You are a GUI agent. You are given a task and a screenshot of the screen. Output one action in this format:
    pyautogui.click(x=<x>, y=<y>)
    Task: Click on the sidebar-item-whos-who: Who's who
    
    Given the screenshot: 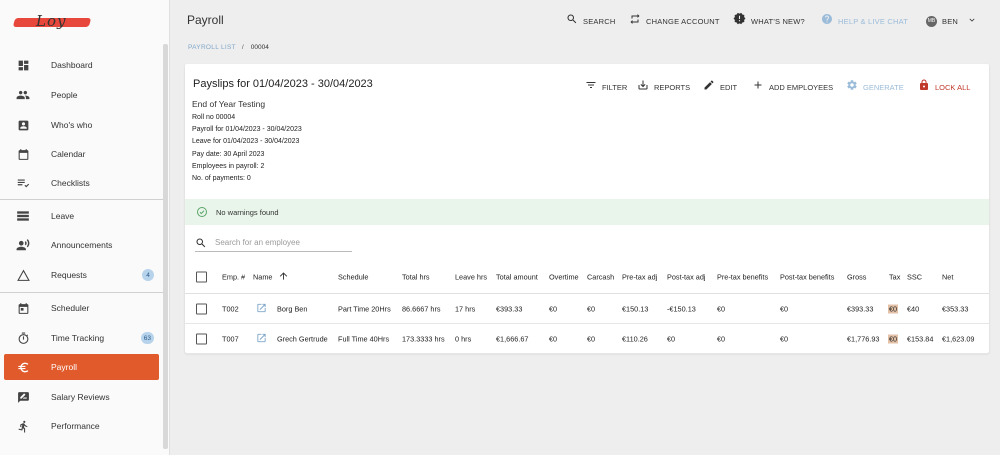 What is the action you would take?
    pyautogui.click(x=81, y=125)
    